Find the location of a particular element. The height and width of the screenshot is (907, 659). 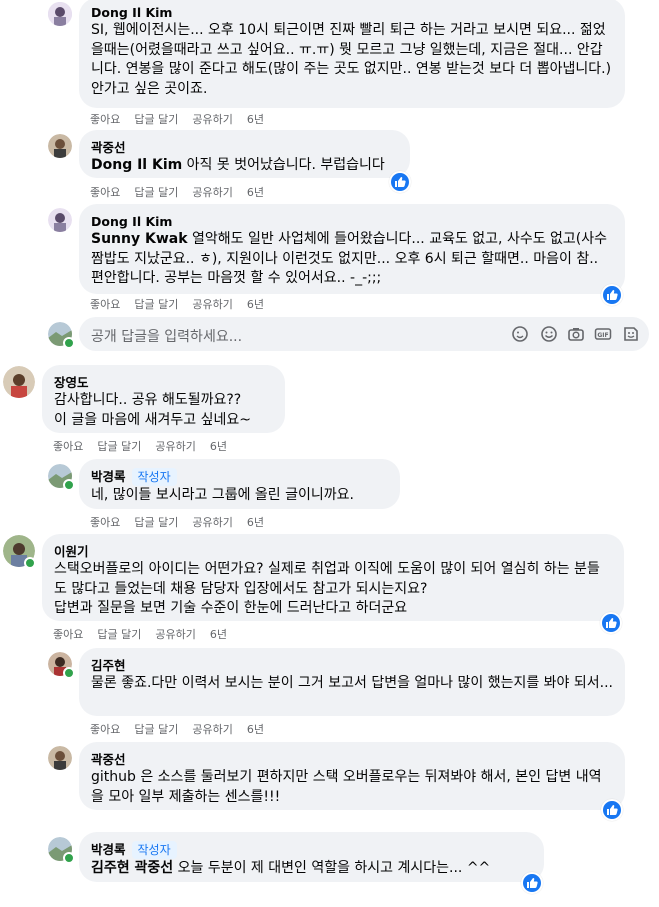

mention-link: Dong Il Kim is located at coordinates (136, 165).